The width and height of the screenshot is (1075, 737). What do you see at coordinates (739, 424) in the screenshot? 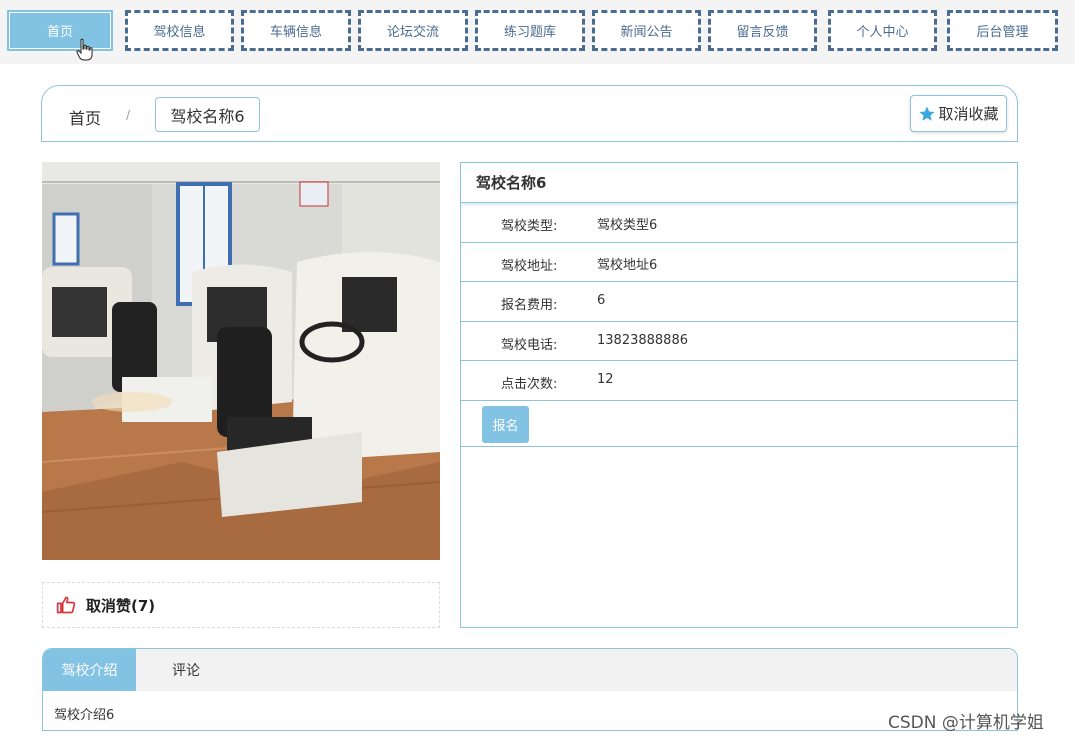
I see `signup-row: 报名` at bounding box center [739, 424].